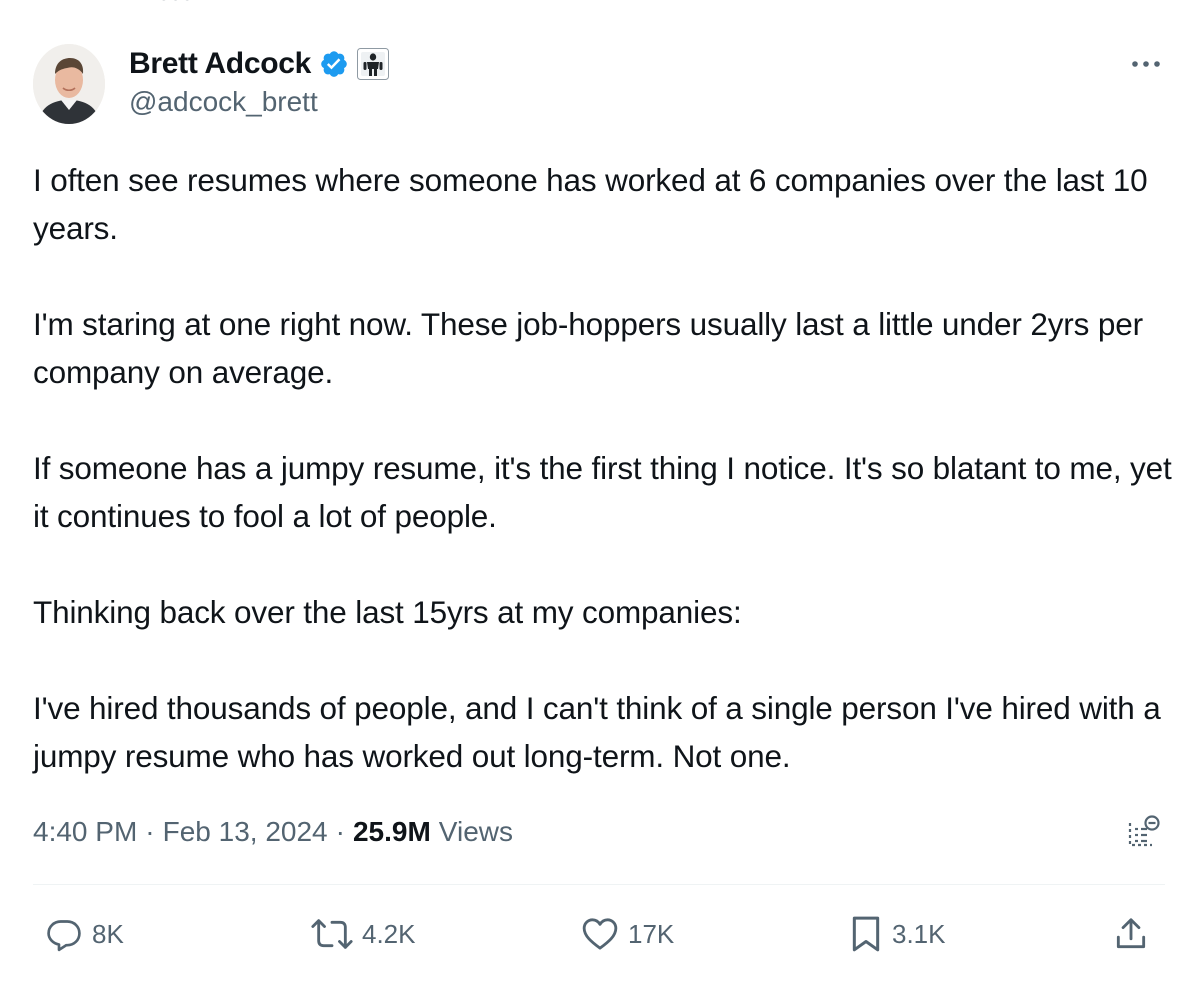 This screenshot has width=1198, height=996. What do you see at coordinates (391, 831) in the screenshot?
I see `views-count: 25.9M` at bounding box center [391, 831].